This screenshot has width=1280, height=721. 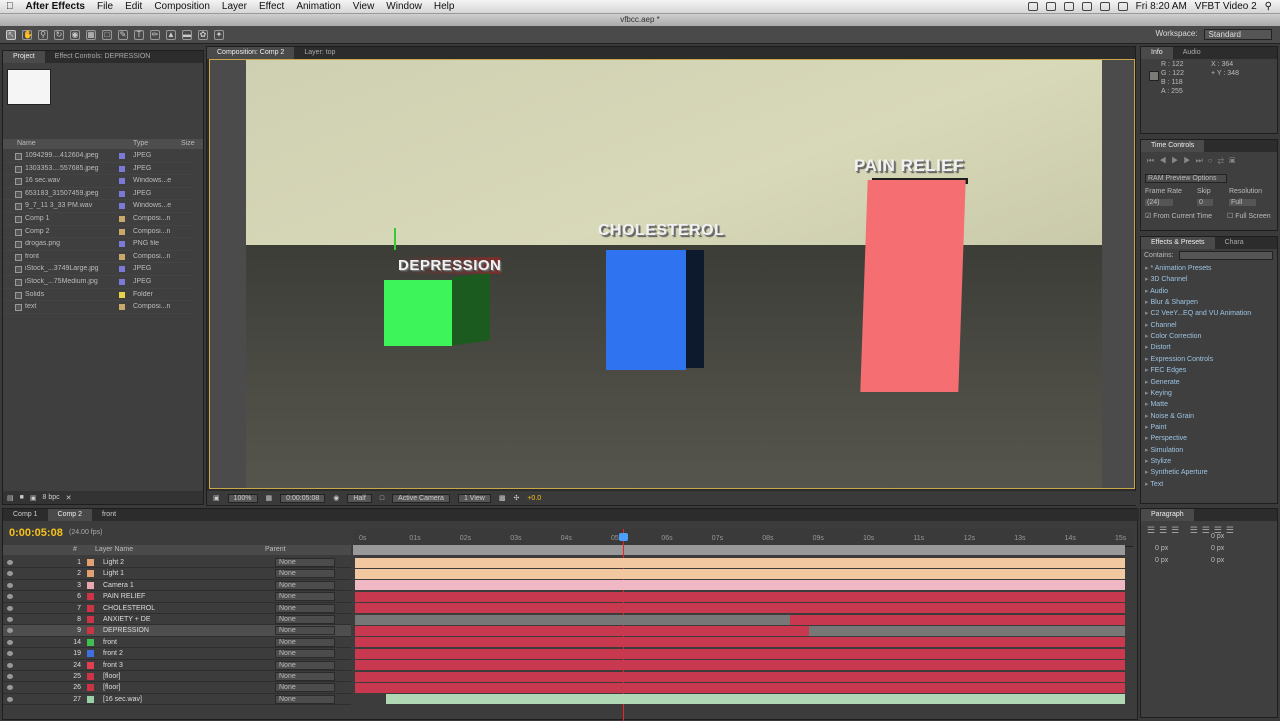 I want to click on effects-category: Paint, so click(x=1155, y=427).